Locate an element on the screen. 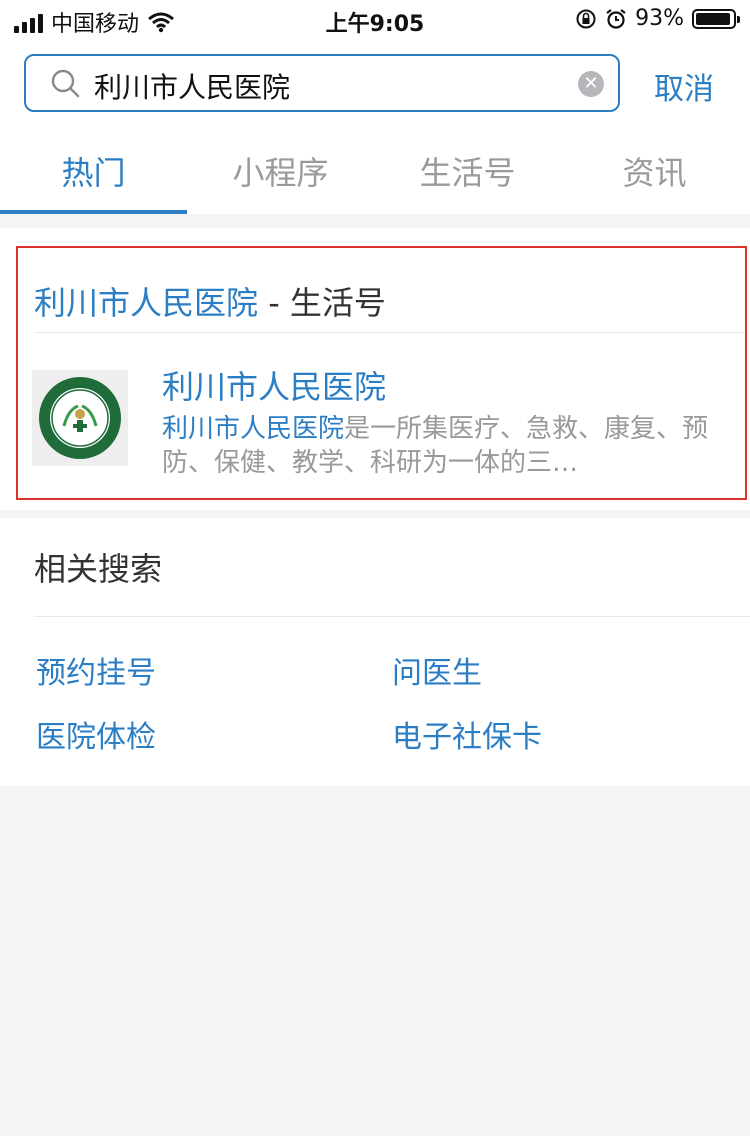 The height and width of the screenshot is (1136, 750). cancel-button: 取消 is located at coordinates (684, 86).